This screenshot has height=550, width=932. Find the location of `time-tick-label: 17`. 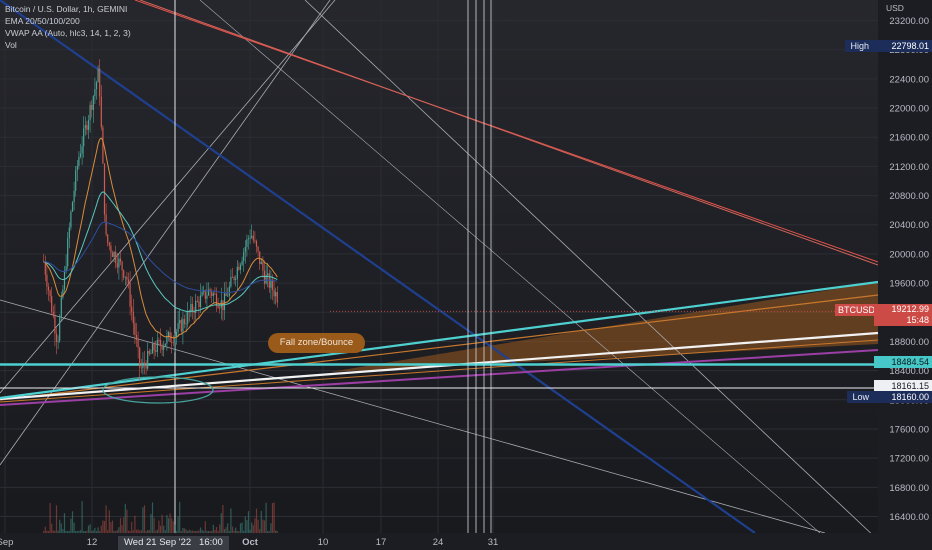

time-tick-label: 17 is located at coordinates (381, 542).